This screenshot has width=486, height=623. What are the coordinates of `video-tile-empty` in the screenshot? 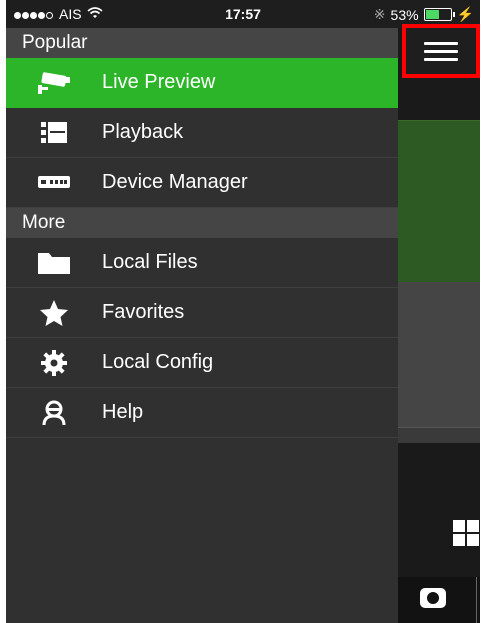 It's located at (439, 355).